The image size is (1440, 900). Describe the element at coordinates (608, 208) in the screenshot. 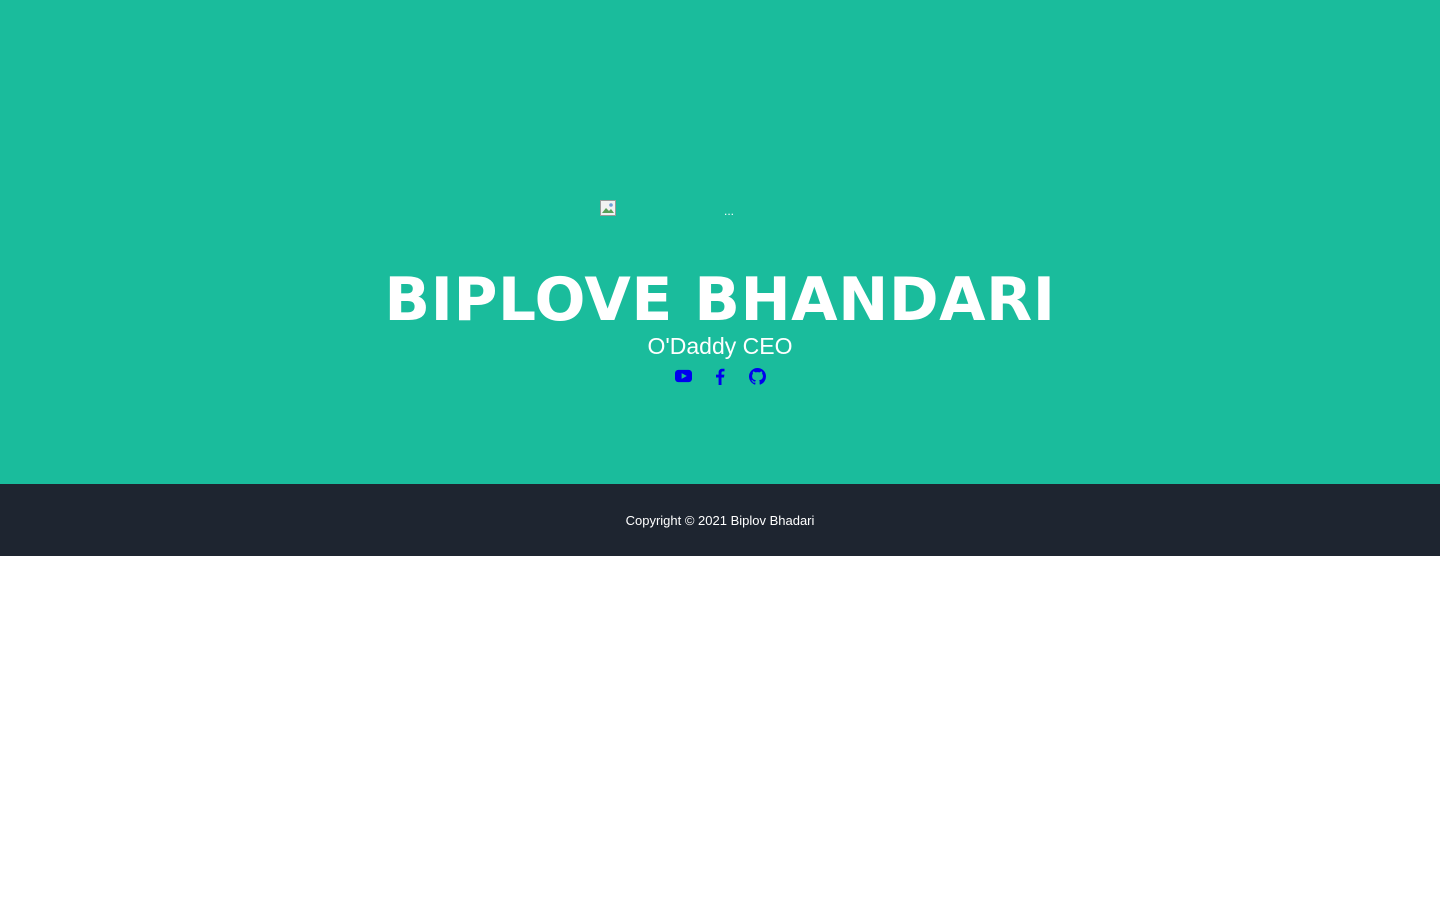

I see `broken-image-icon` at that location.